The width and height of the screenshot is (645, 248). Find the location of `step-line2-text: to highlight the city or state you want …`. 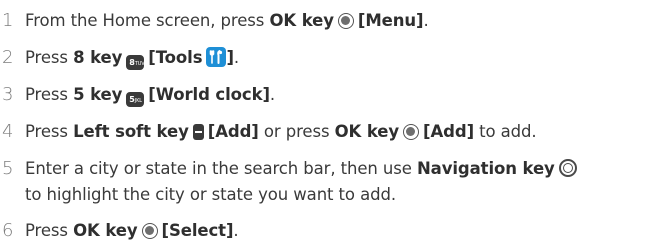

step-line2-text: to highlight the city or state you want … is located at coordinates (210, 194).